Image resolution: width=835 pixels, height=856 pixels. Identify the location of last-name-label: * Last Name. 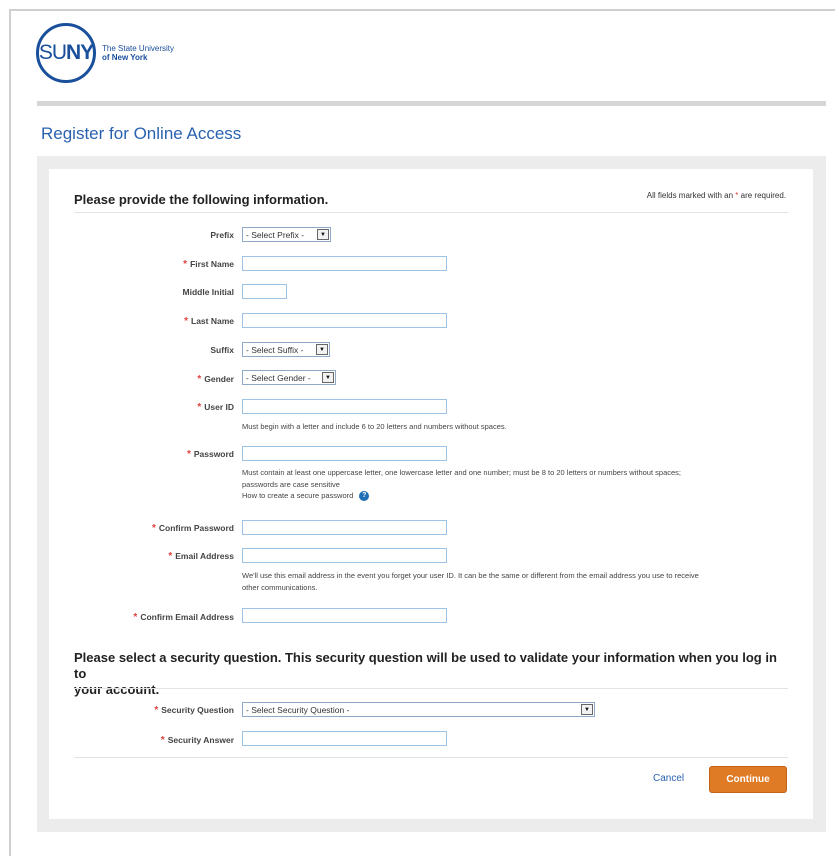
(209, 321).